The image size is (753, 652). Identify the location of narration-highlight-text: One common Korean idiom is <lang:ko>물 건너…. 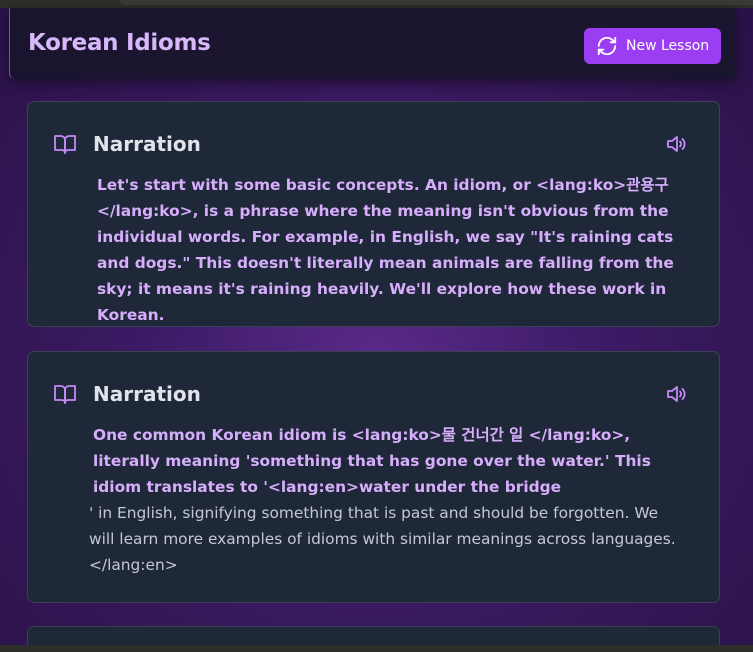
(372, 461).